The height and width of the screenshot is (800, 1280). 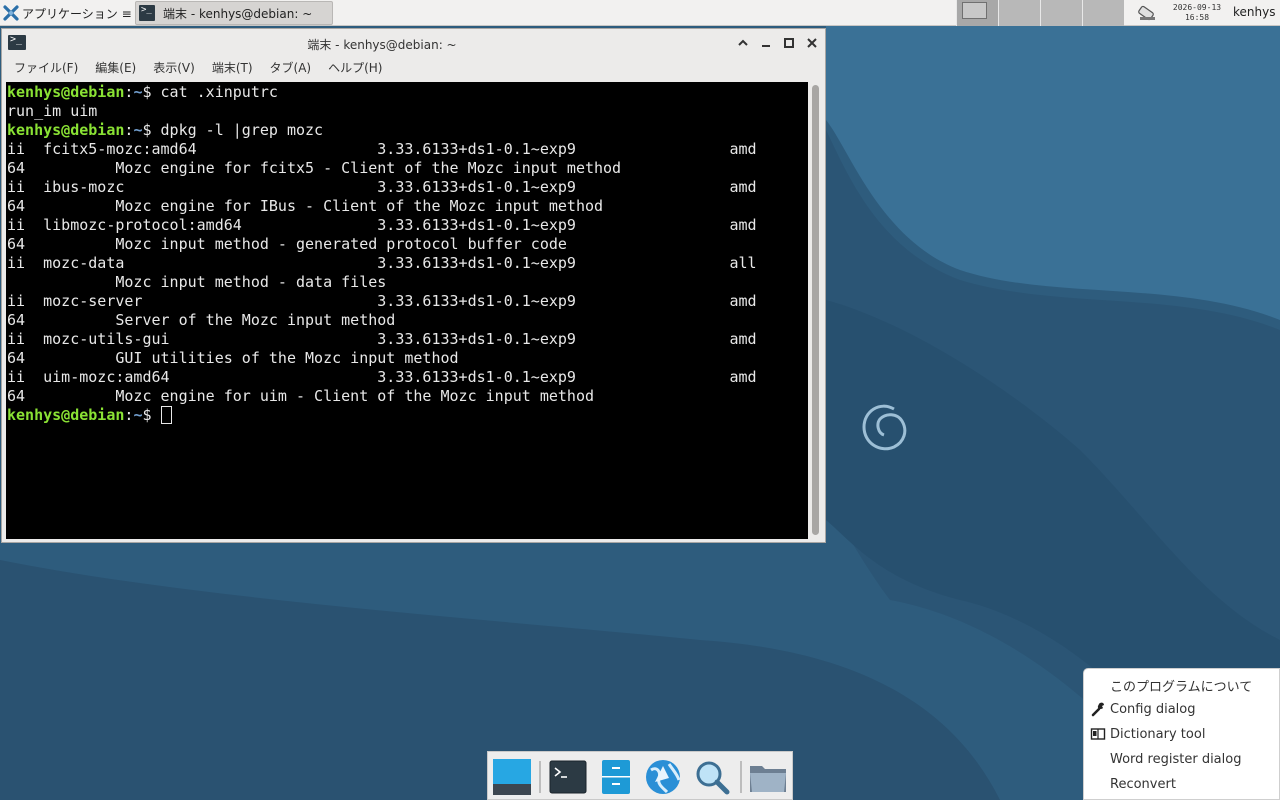 I want to click on terminal-scrollbar, so click(x=816, y=310).